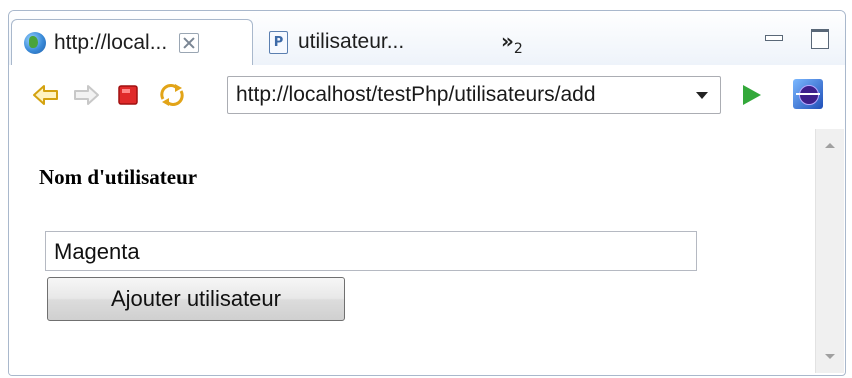 The image size is (852, 378). I want to click on stop-icon, so click(128, 95).